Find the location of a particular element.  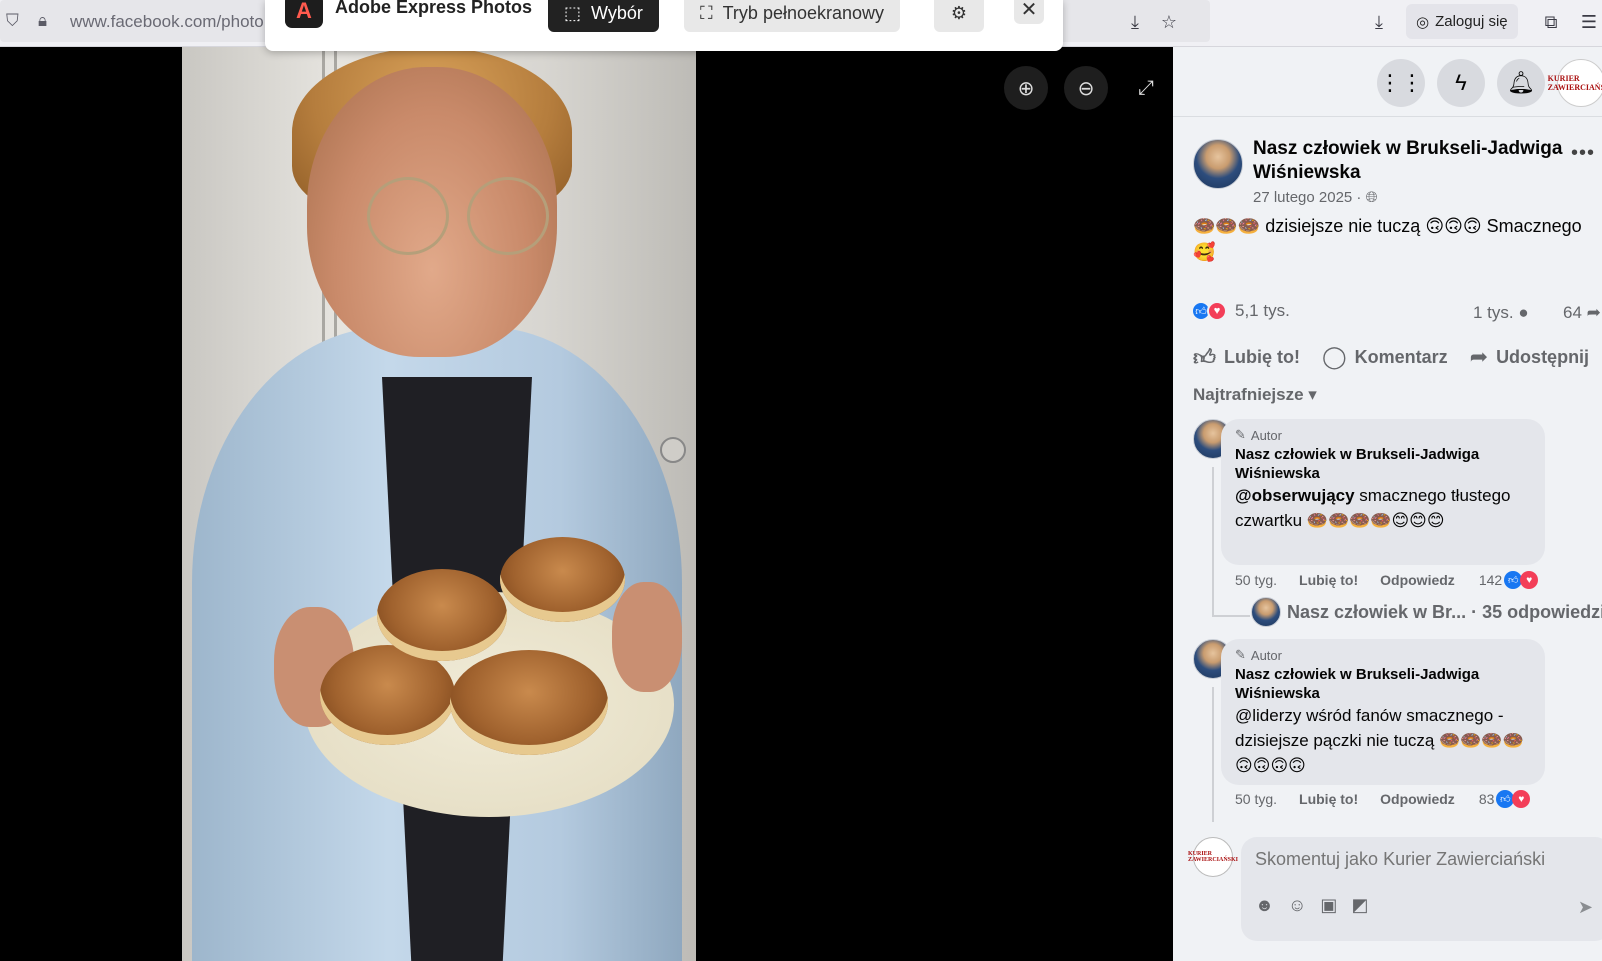

fullscreen-mode-icon: ⛶ is located at coordinates (706, 12).